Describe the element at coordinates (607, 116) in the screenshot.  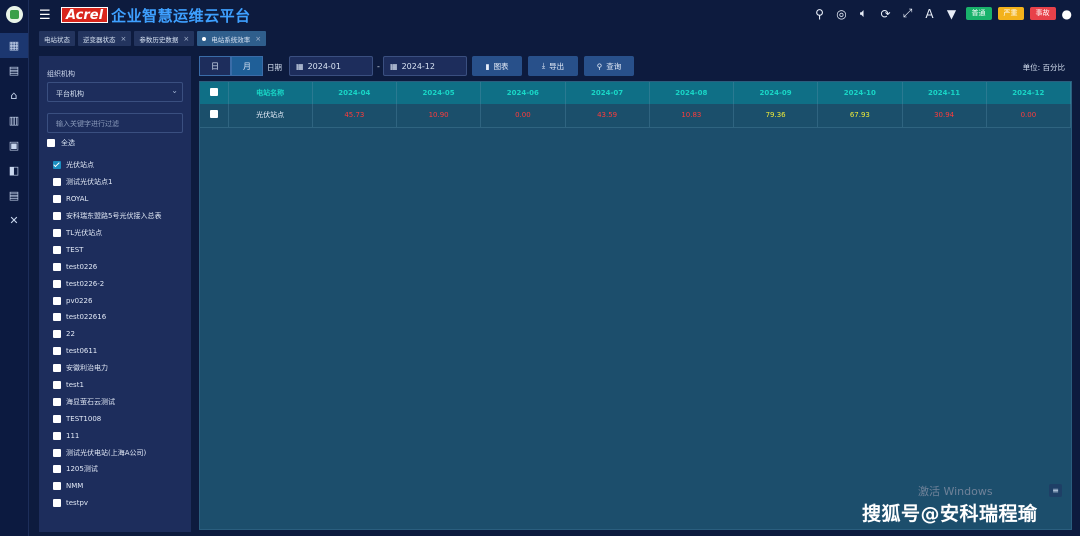
I see `efficiency-cell: 43.59` at that location.